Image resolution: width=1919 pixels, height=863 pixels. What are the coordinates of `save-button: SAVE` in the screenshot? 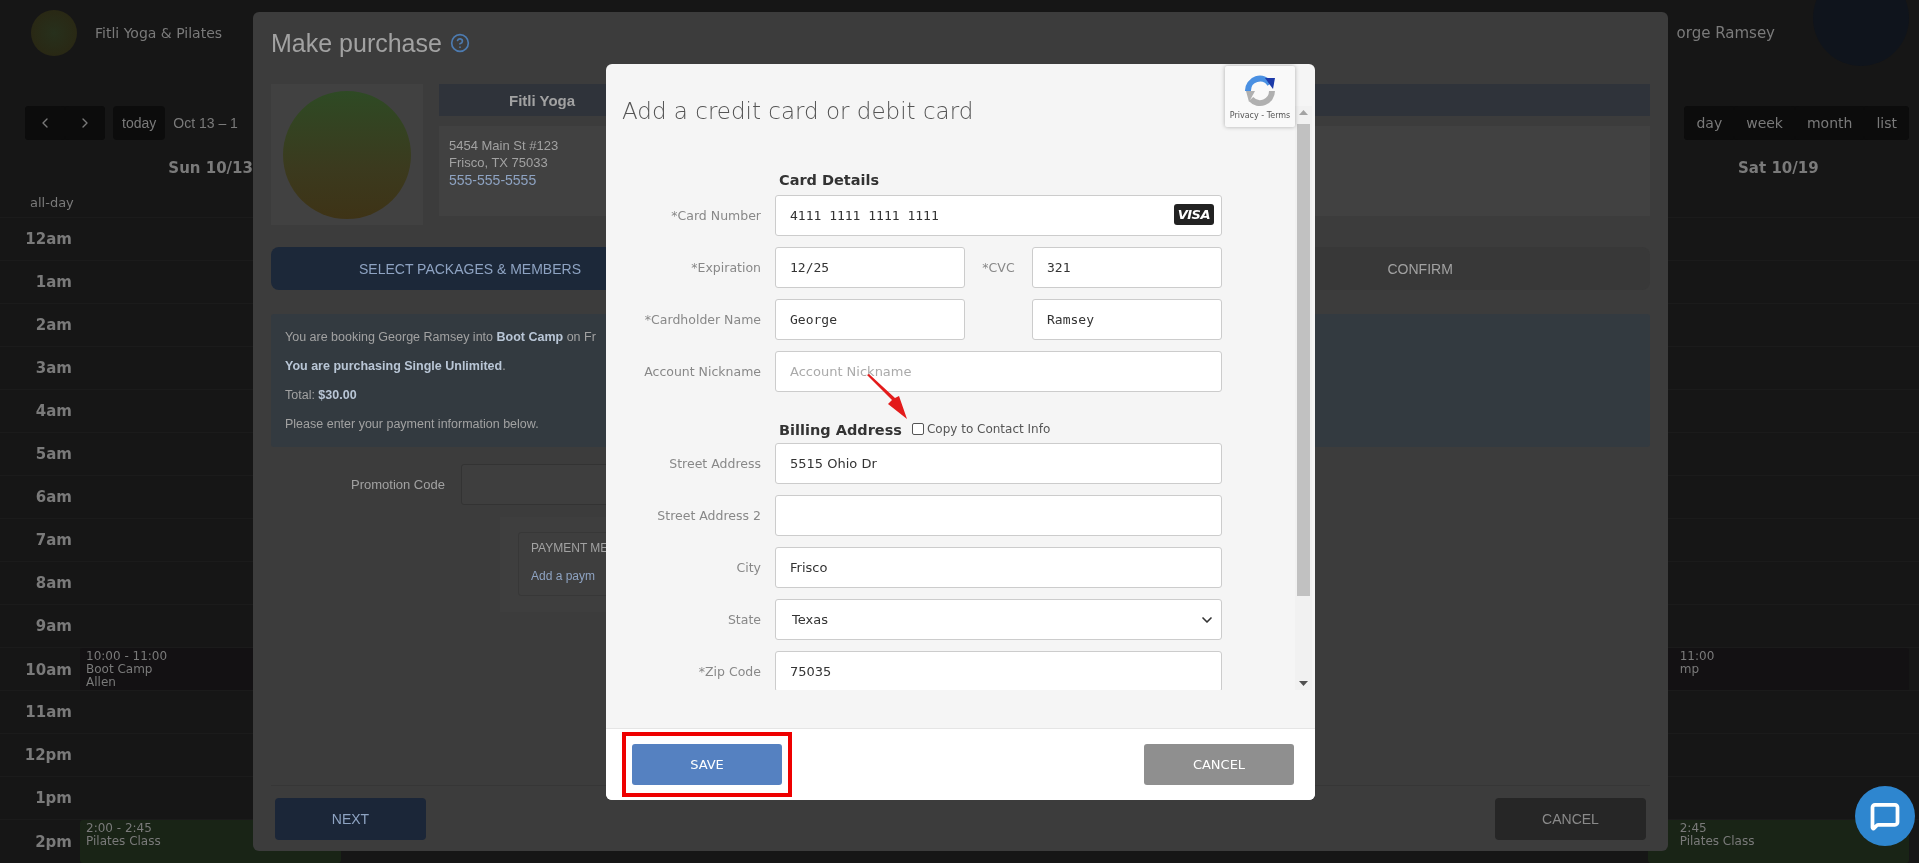 It's located at (707, 764).